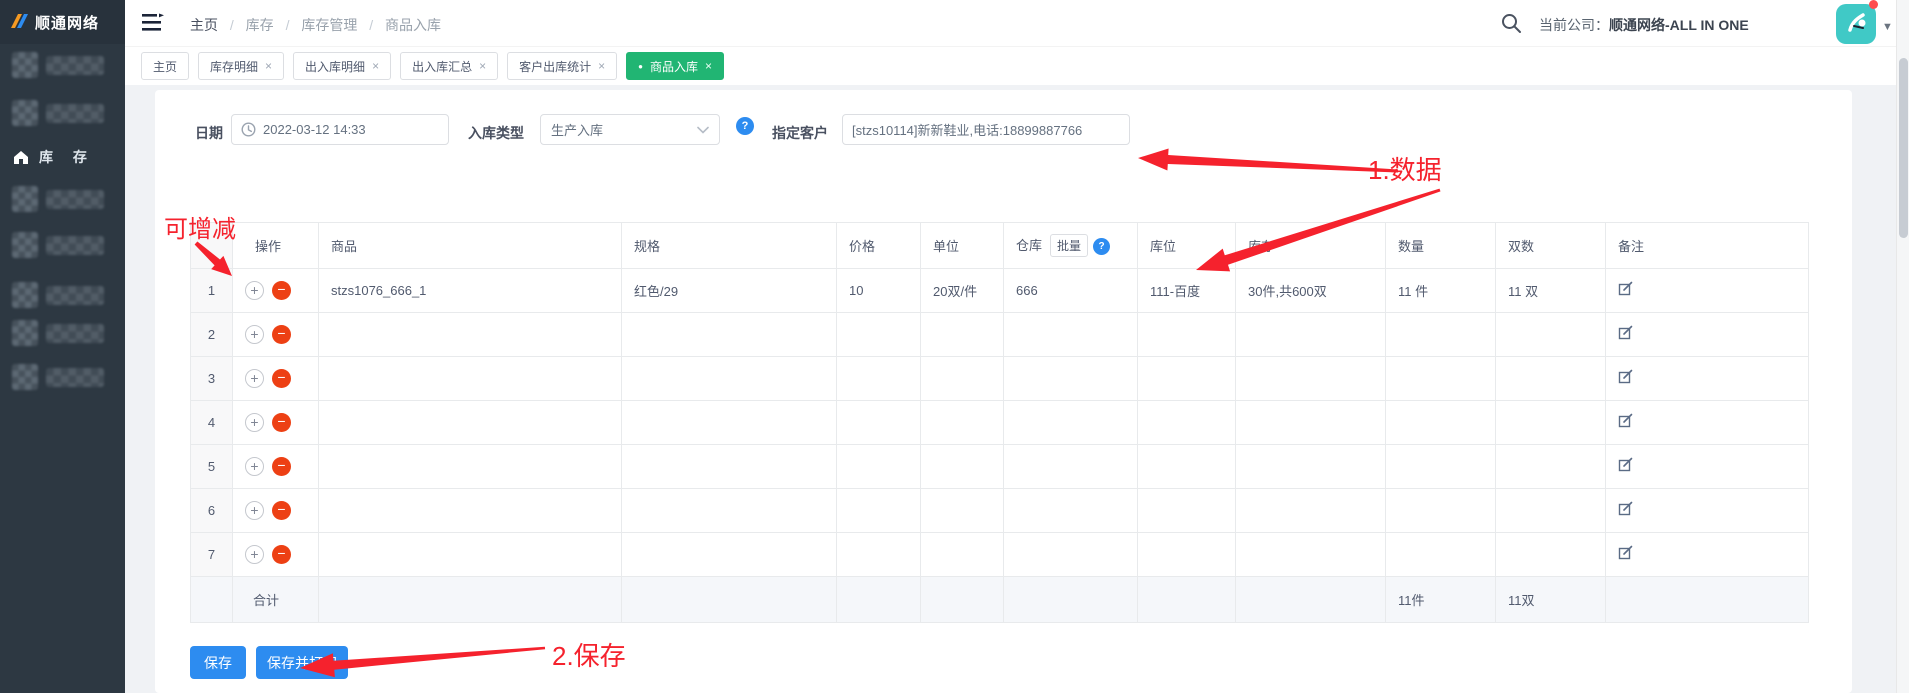  Describe the element at coordinates (1069, 245) in the screenshot. I see `batch-toggle: 批量` at that location.